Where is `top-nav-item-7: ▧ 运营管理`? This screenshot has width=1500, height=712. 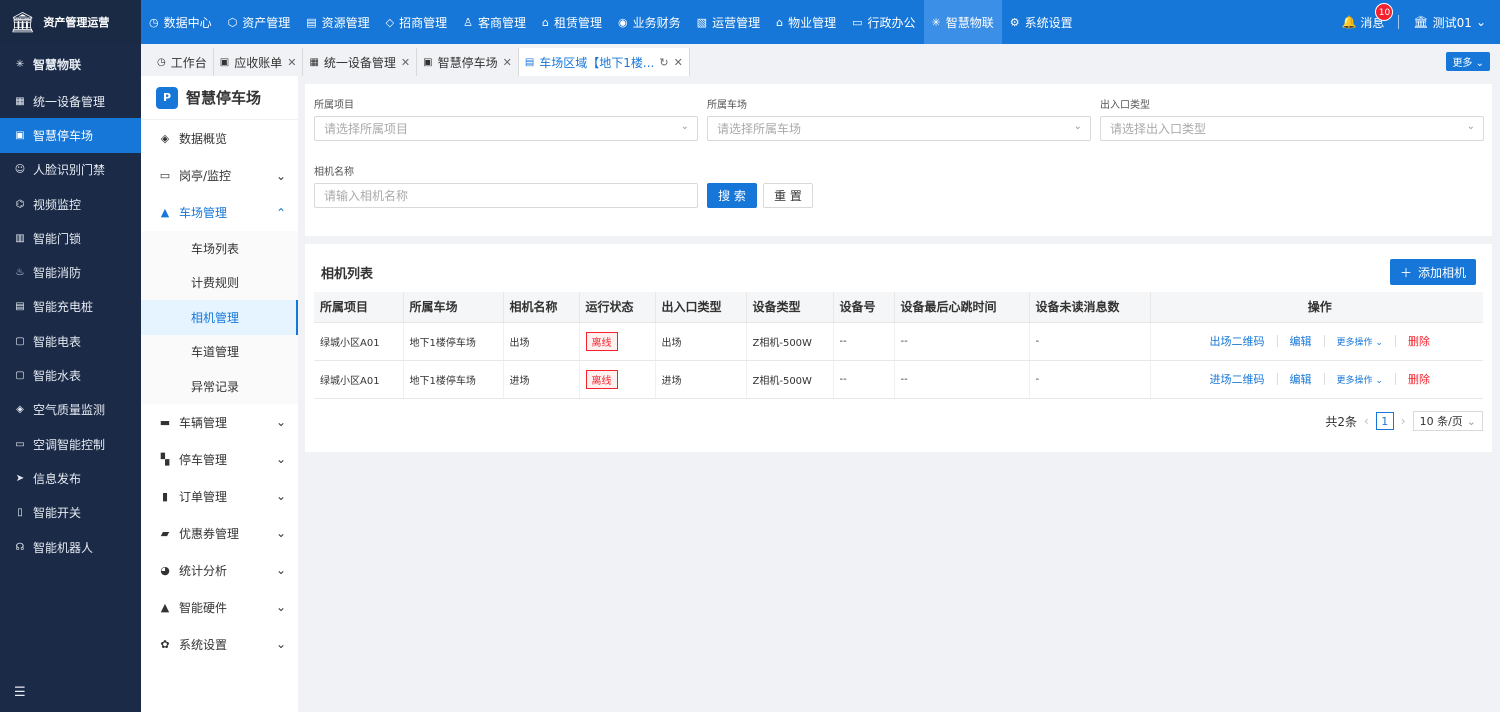
top-nav-item-7: ▧ 运营管理 is located at coordinates (728, 22).